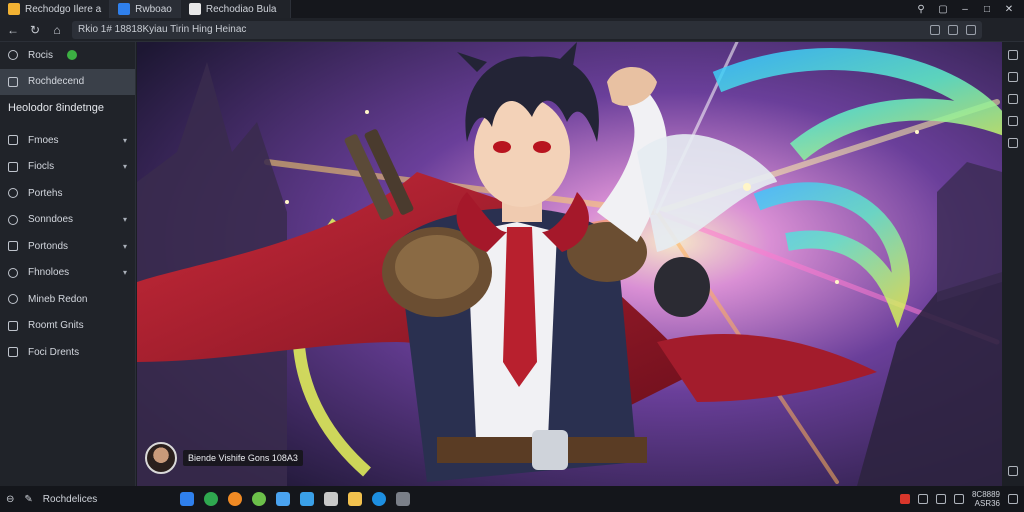  I want to click on circle-icon, so click(13, 193).